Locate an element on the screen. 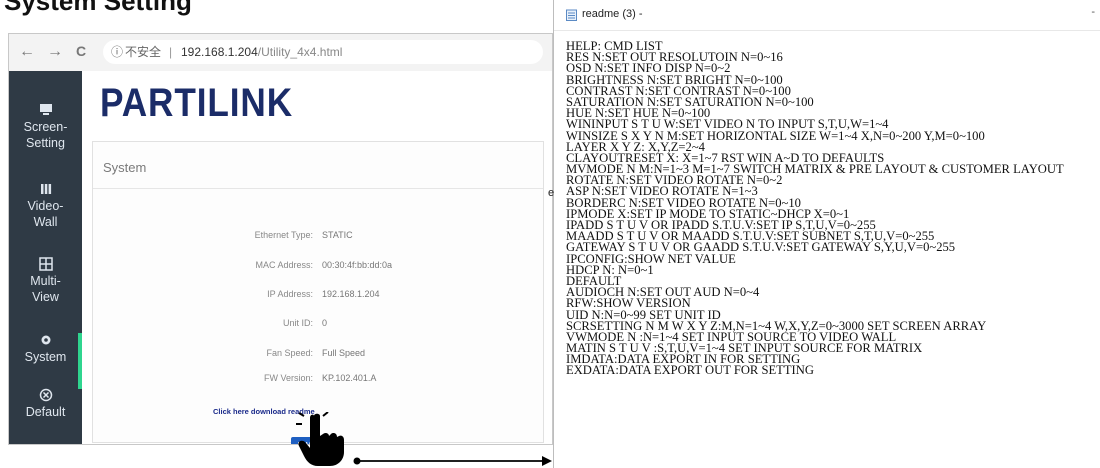 The height and width of the screenshot is (468, 1100). field-label: Unit ID: is located at coordinates (297, 323).